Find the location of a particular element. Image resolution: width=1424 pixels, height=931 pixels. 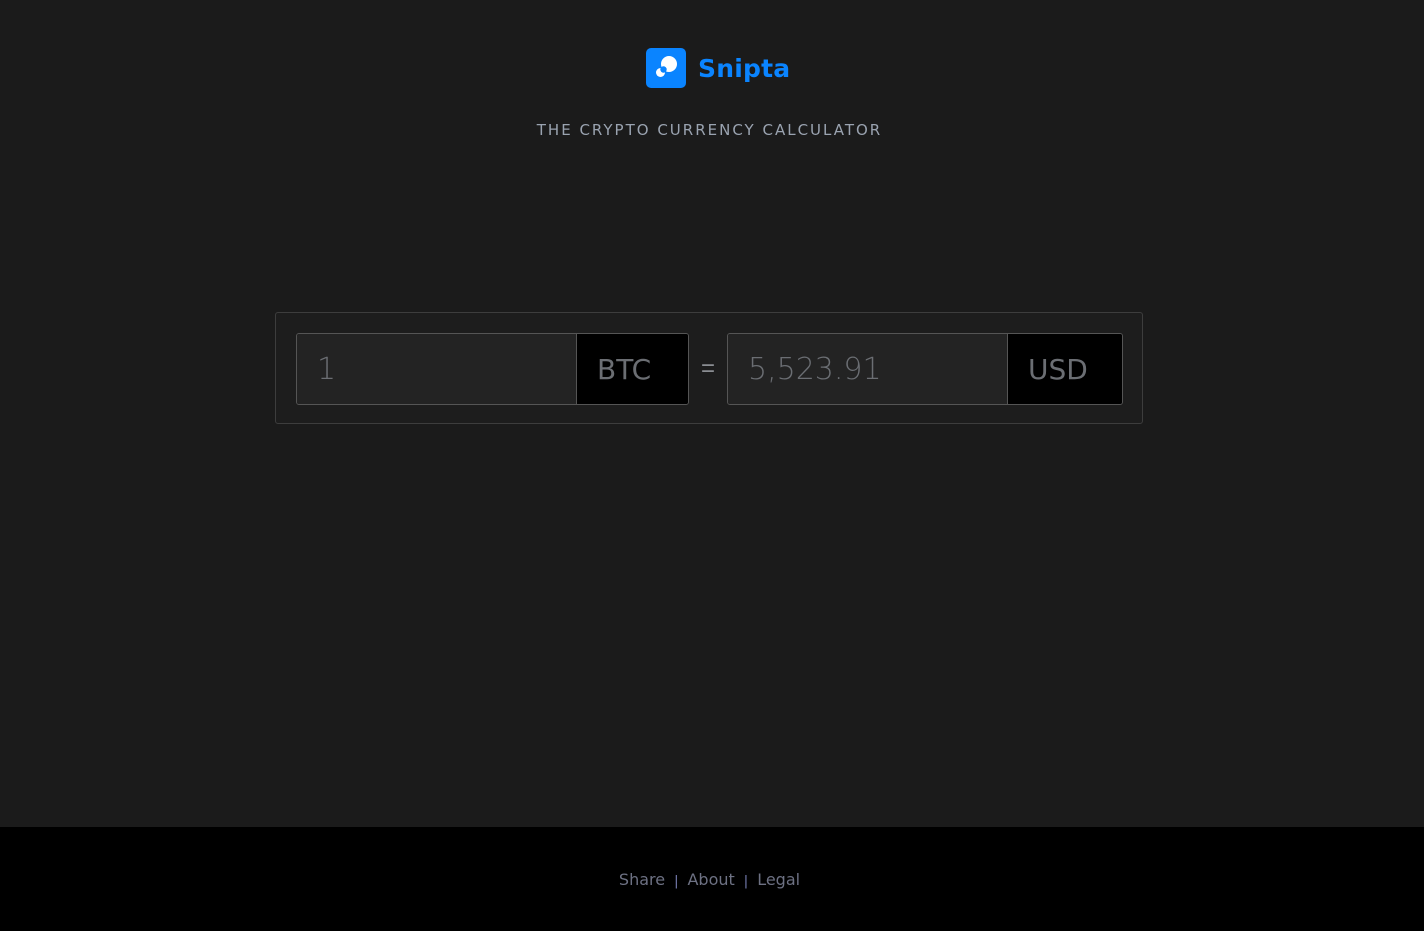

to-group: 5,523.91 USD is located at coordinates (925, 369).